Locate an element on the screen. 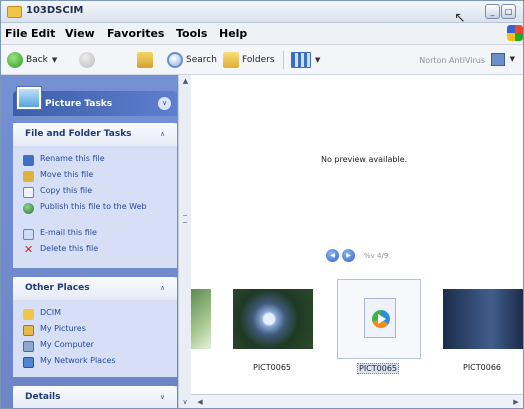 This screenshot has height=409, width=524. search-icon is located at coordinates (175, 60).